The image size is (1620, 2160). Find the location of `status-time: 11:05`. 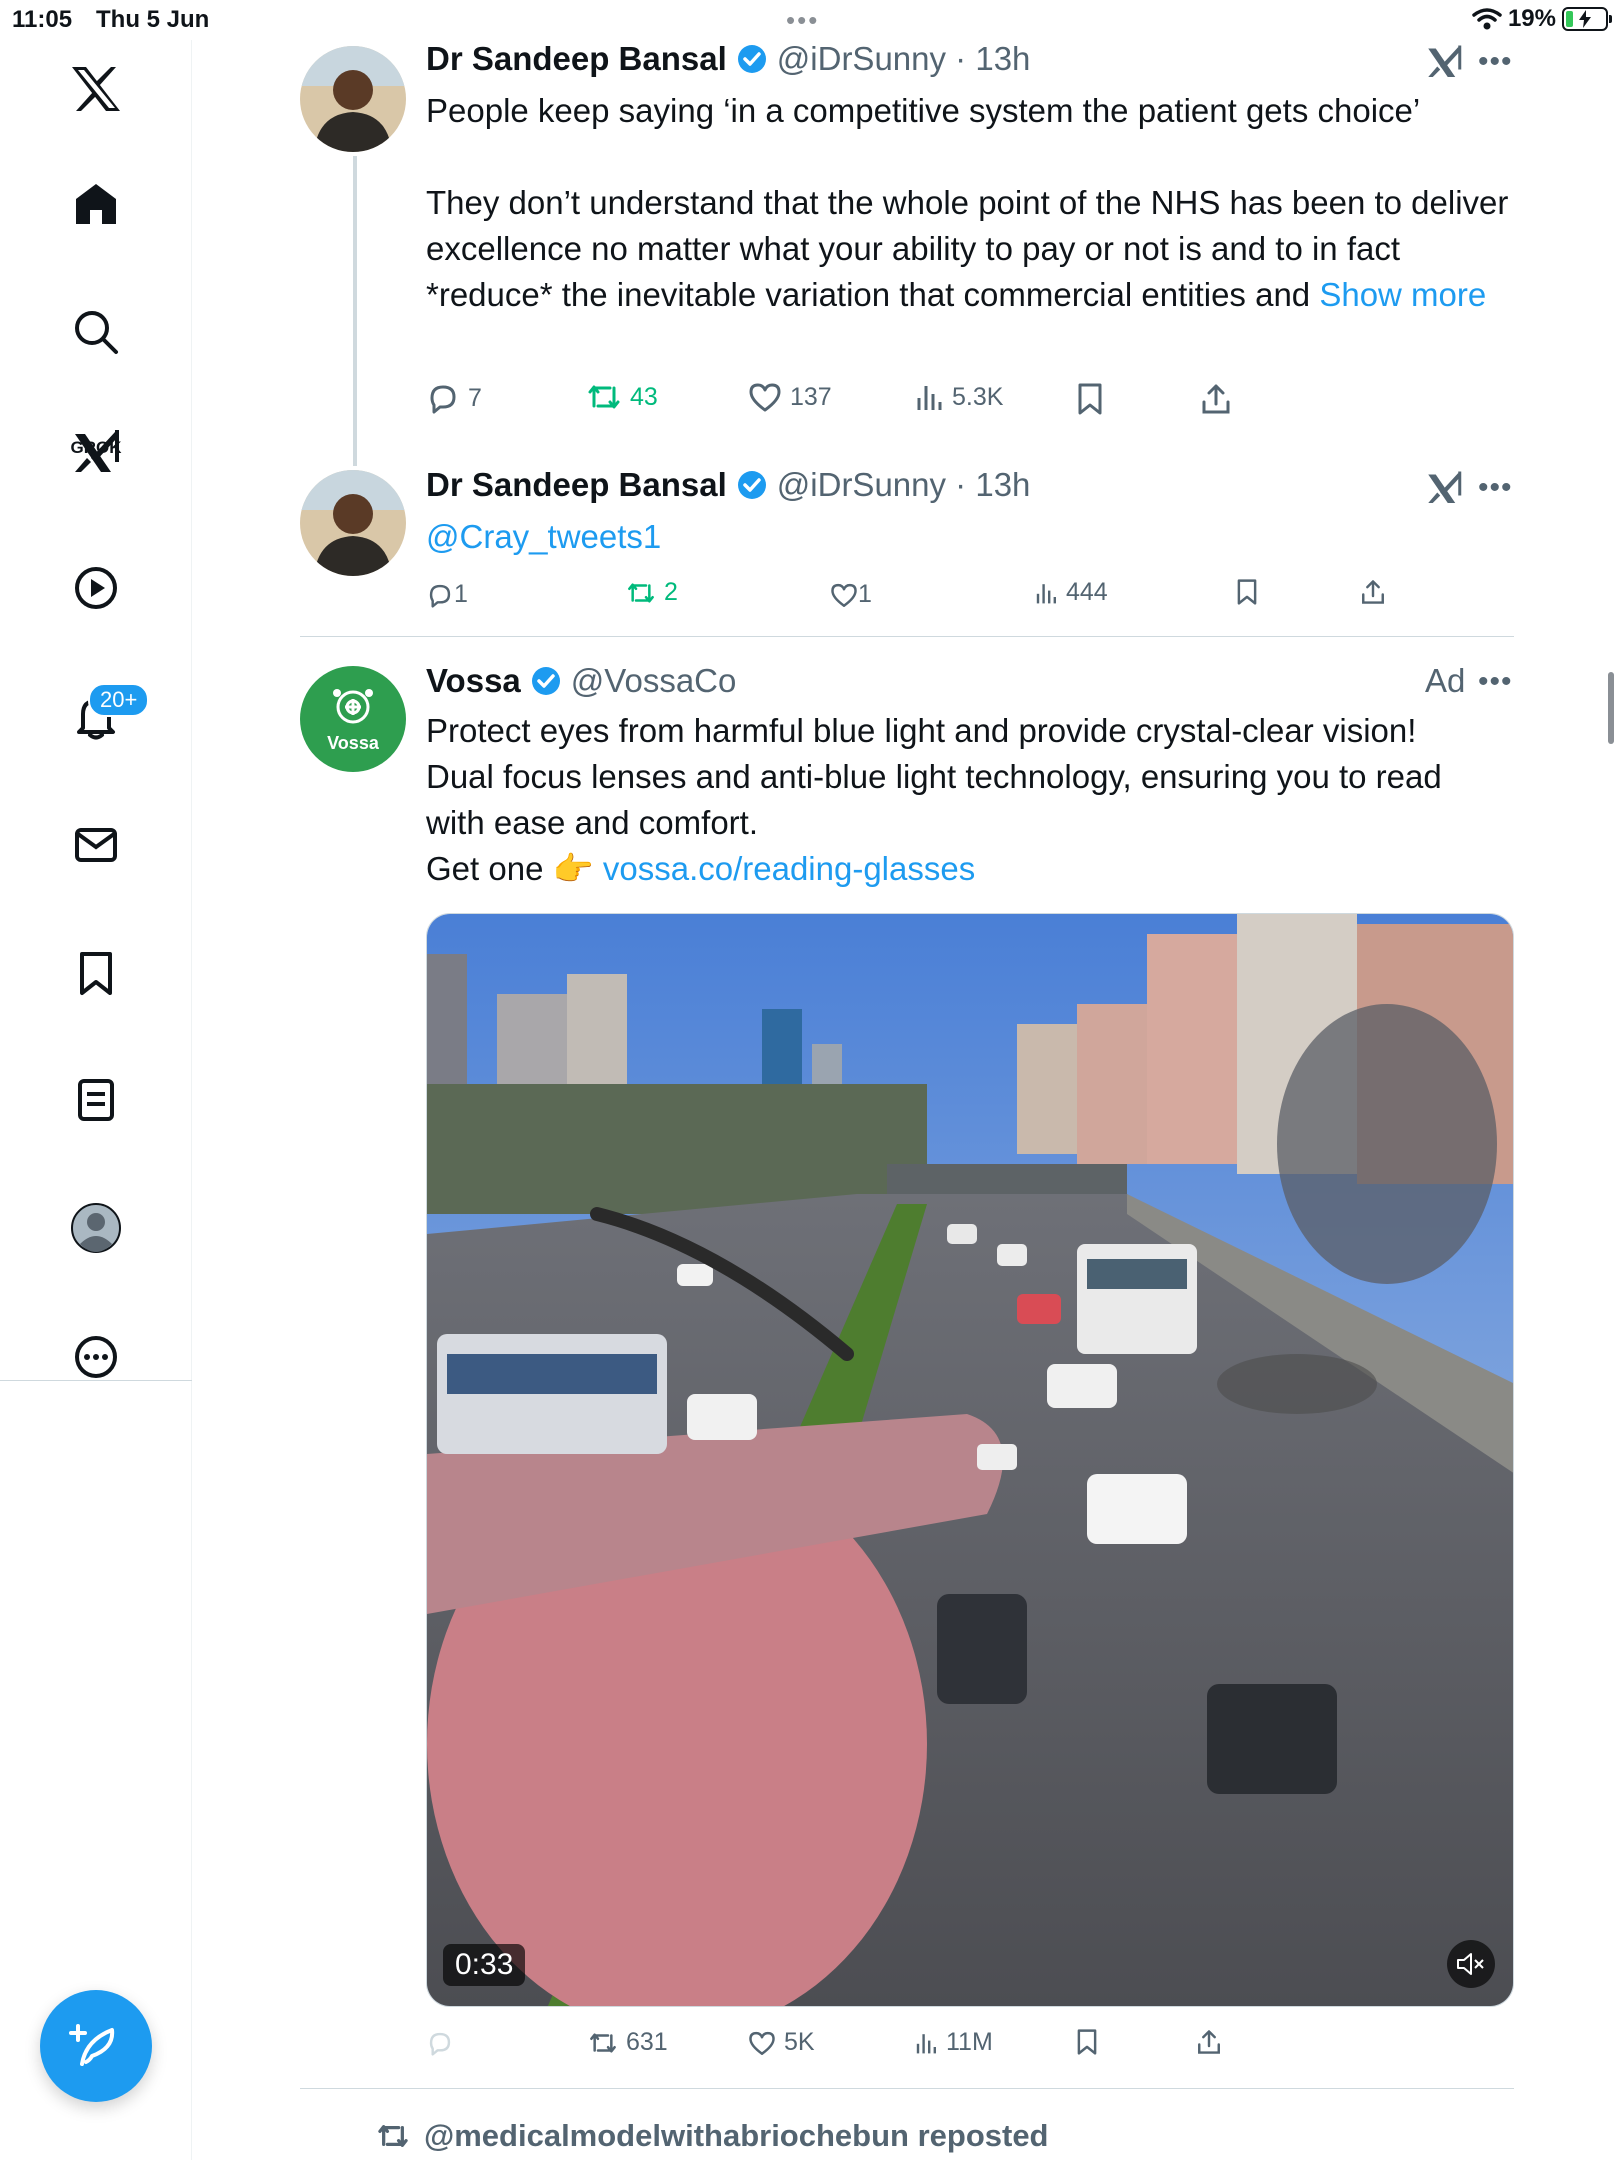

status-time: 11:05 is located at coordinates (42, 19).